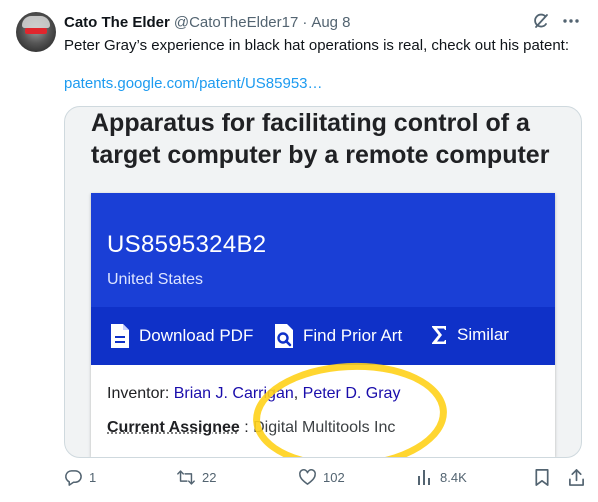  I want to click on like-icon, so click(307, 477).